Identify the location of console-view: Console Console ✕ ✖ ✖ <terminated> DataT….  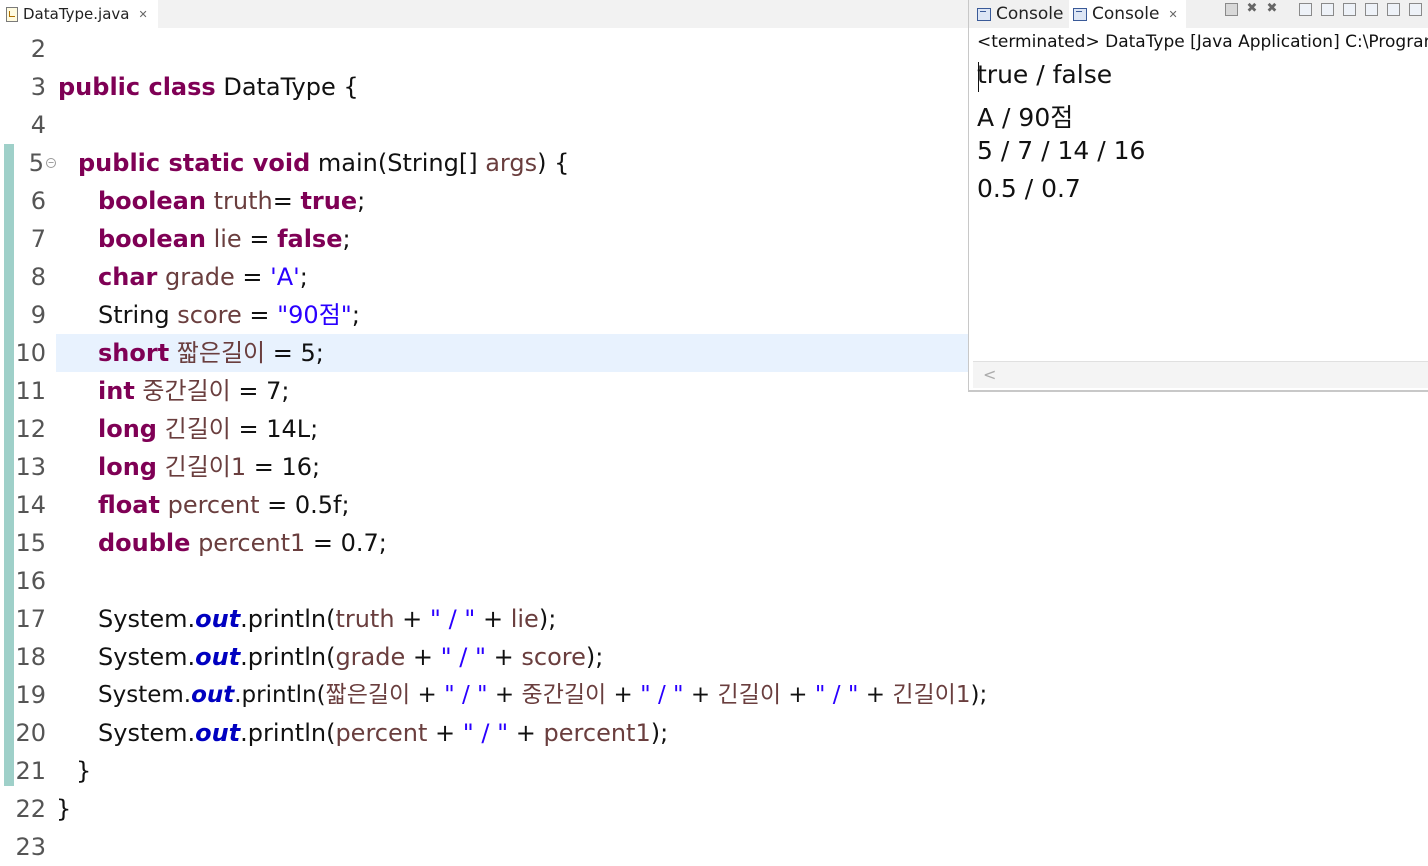
(1198, 196).